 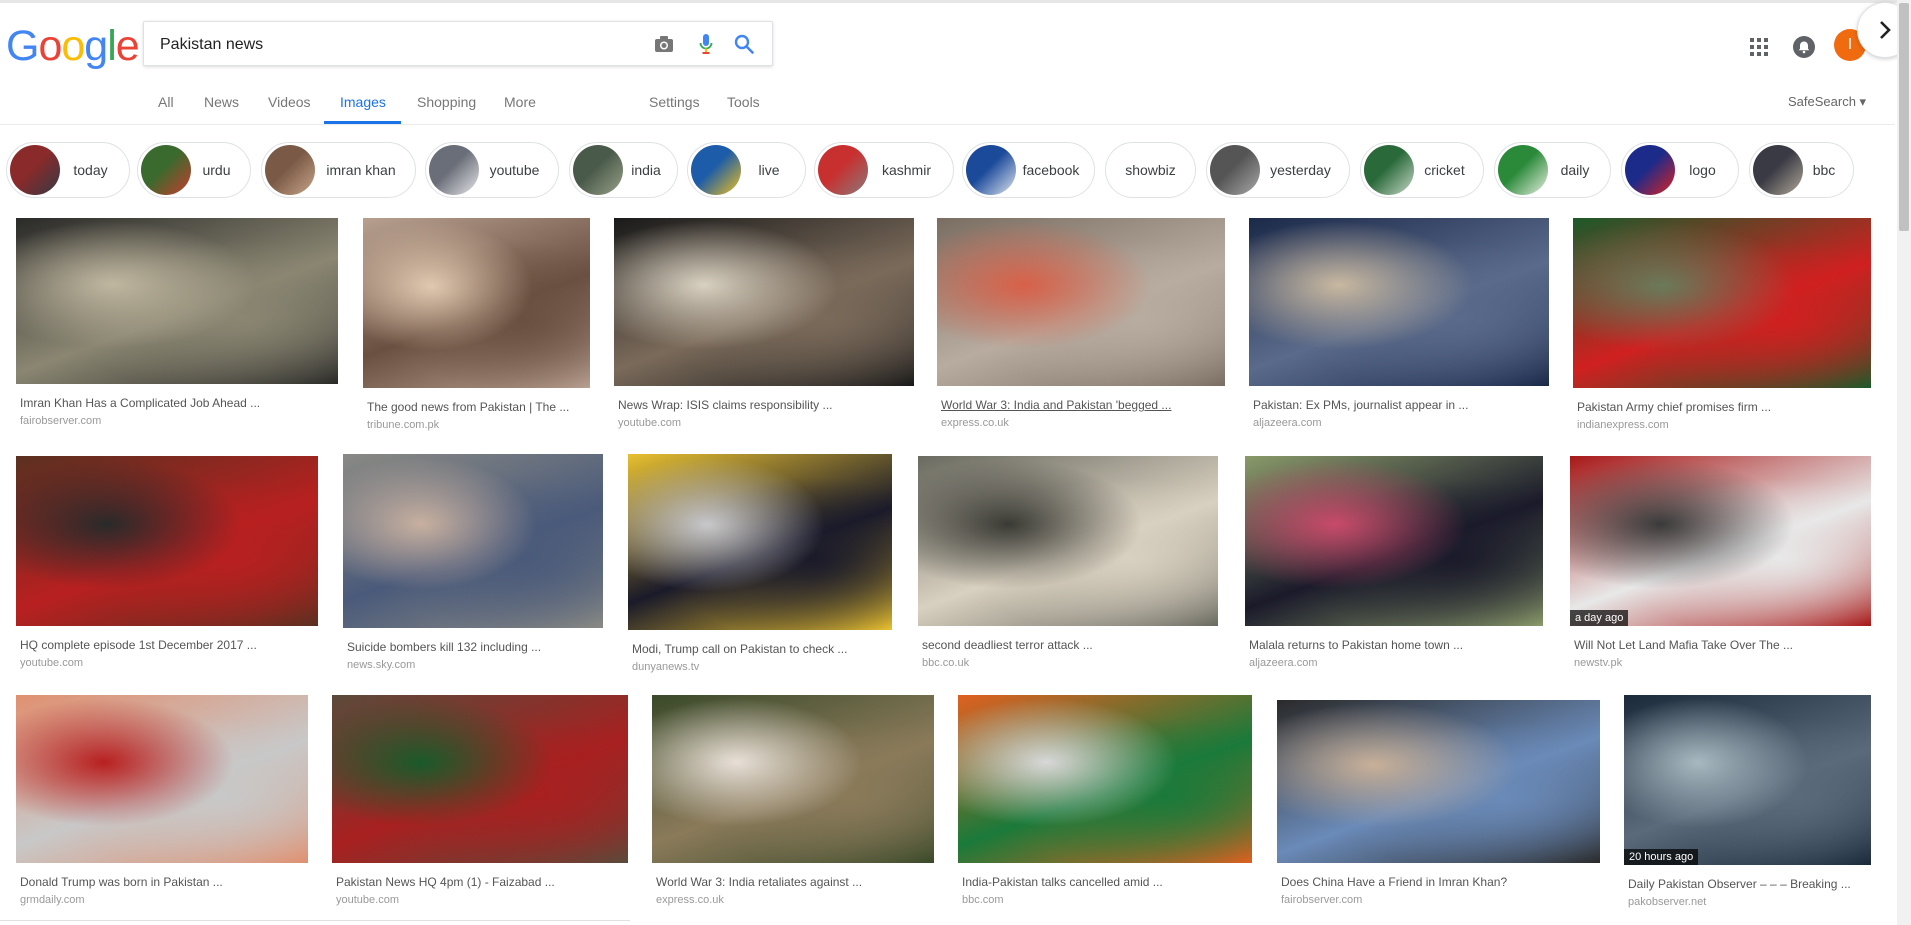 What do you see at coordinates (1575, 170) in the screenshot?
I see `chip-label: daily` at bounding box center [1575, 170].